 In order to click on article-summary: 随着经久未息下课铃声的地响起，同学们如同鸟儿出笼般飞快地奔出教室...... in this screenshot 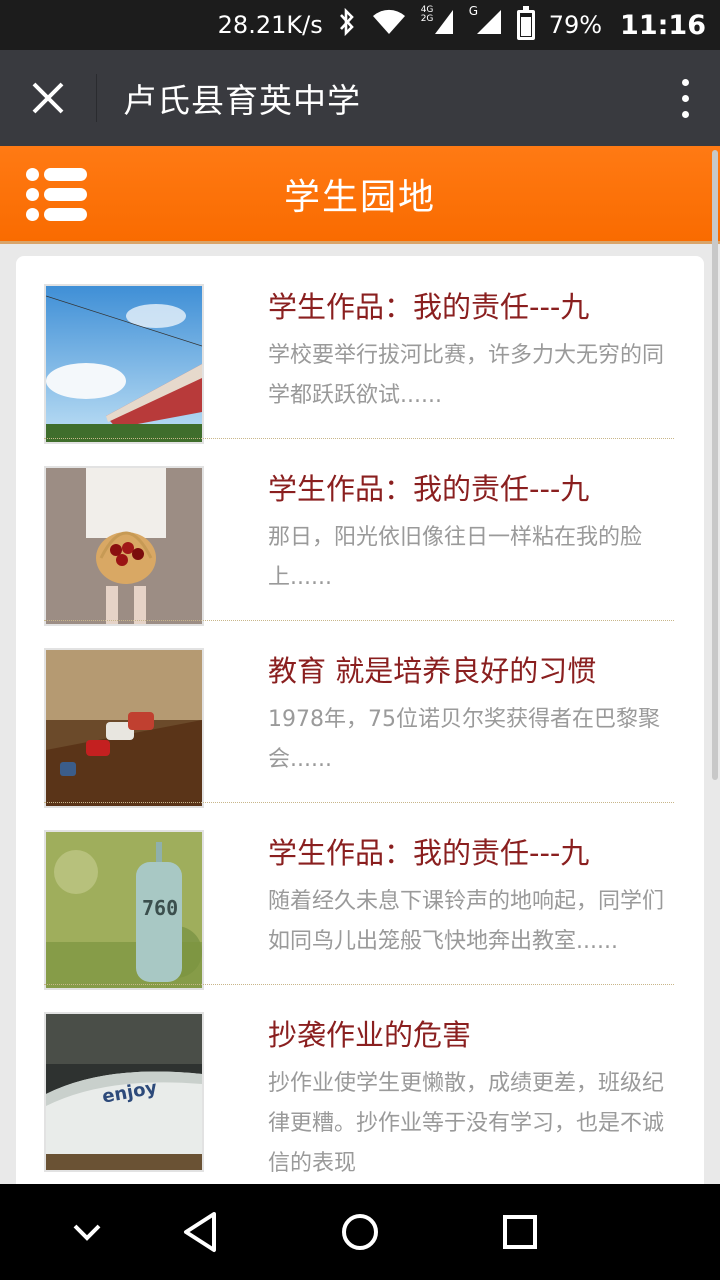, I will do `click(466, 921)`.